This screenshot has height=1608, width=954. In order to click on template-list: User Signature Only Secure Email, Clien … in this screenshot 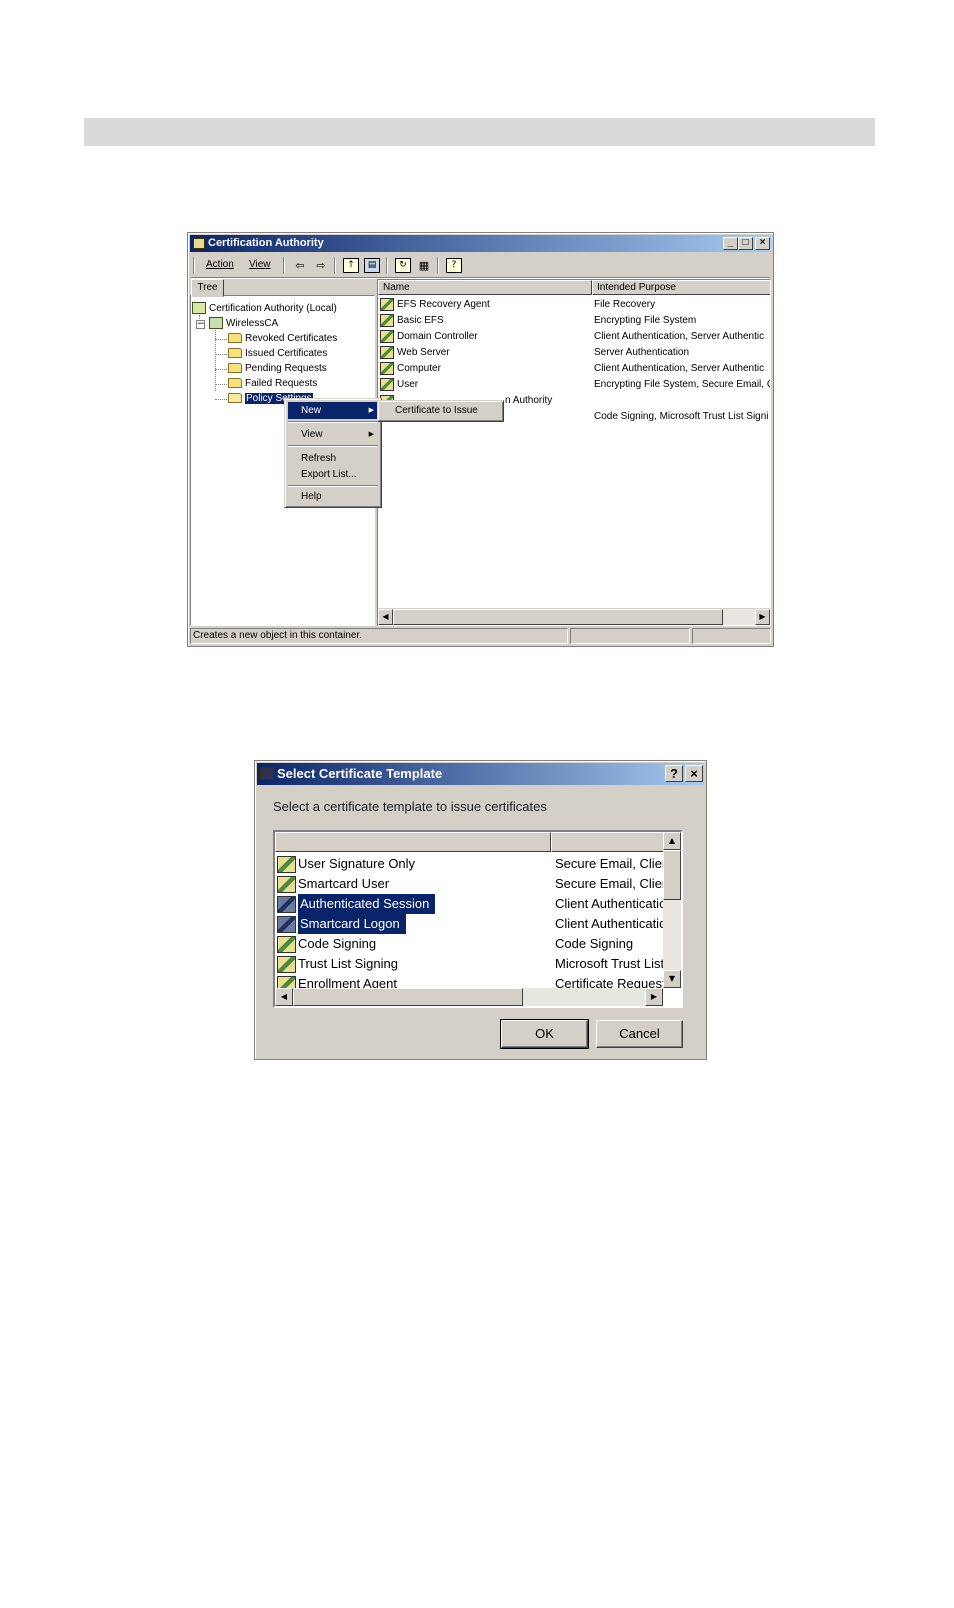, I will do `click(478, 919)`.